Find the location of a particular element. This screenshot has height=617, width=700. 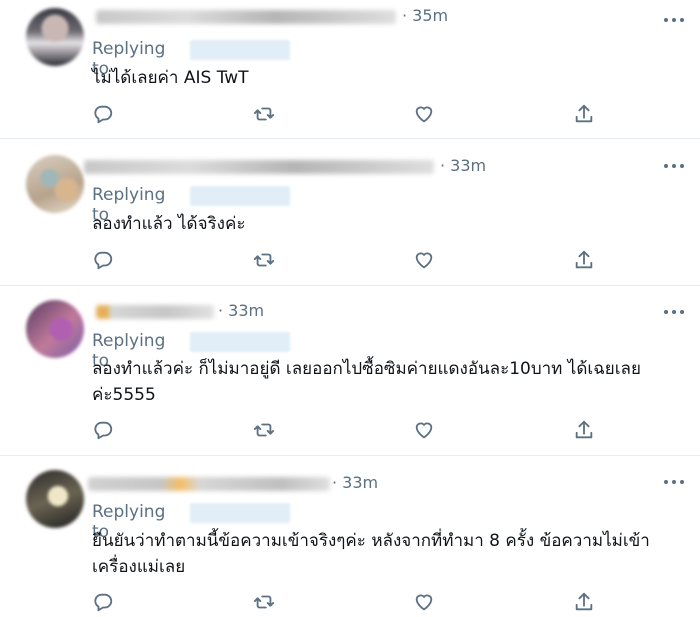

tweet-text: ไม่ได้เลยค่า AIS TwT is located at coordinates (170, 78).